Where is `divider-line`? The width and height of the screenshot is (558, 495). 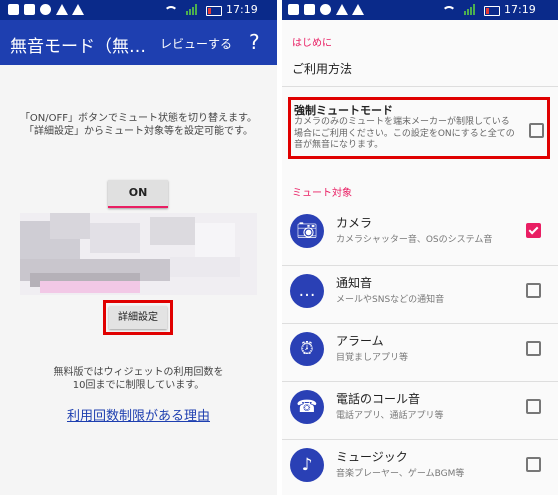
divider-line is located at coordinates (420, 86).